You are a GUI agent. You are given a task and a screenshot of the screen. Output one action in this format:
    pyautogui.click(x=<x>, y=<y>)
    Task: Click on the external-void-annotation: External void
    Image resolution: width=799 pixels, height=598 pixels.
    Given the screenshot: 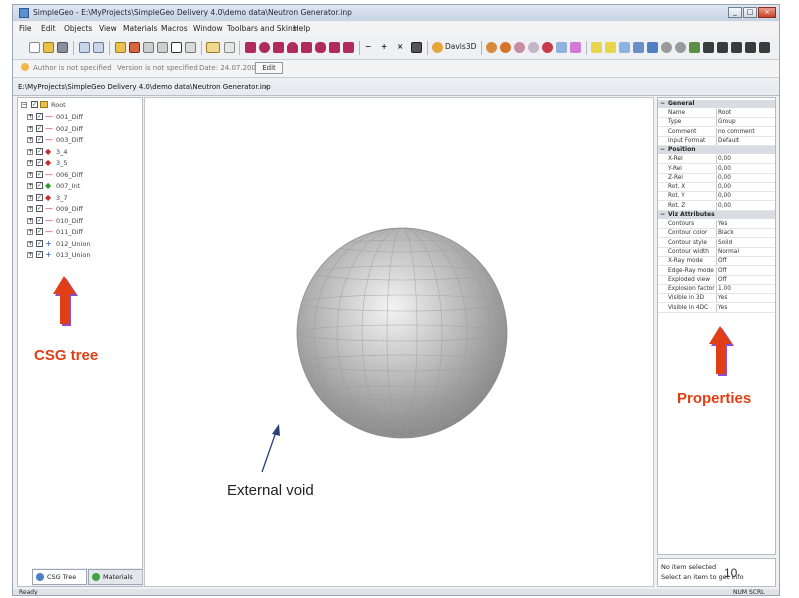 What is the action you would take?
    pyautogui.click(x=270, y=490)
    